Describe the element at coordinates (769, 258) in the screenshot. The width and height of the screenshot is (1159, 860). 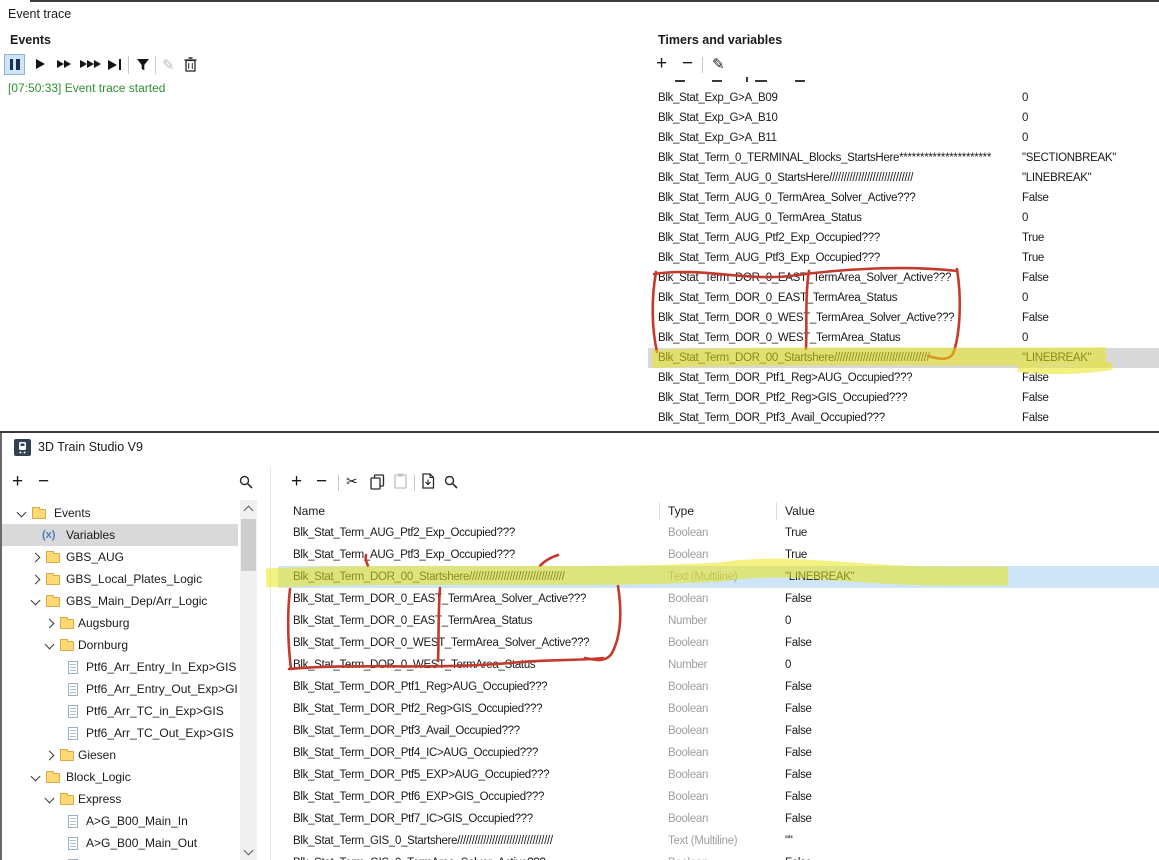
I see `variable-name: Blk_Stat_Term_AUG_Ptf3_Exp_Occupied???` at that location.